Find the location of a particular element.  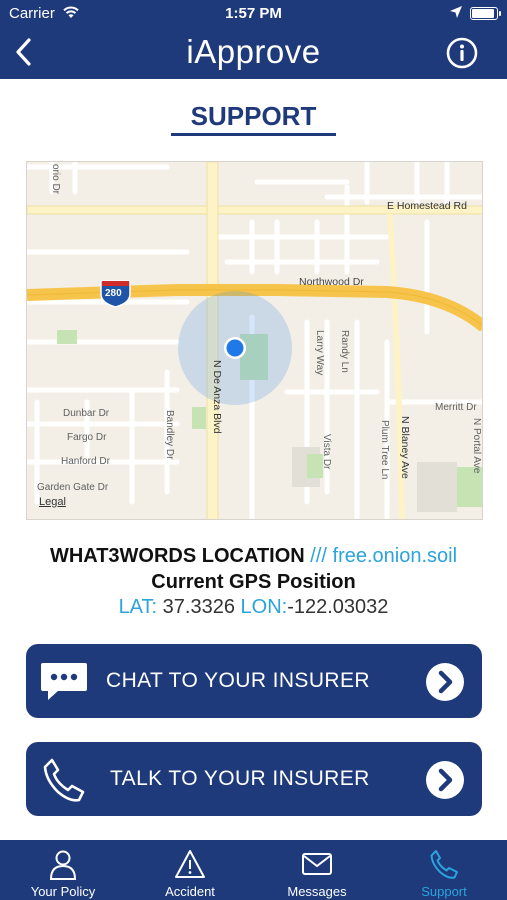

map-label: N Portal Ave is located at coordinates (476, 446).